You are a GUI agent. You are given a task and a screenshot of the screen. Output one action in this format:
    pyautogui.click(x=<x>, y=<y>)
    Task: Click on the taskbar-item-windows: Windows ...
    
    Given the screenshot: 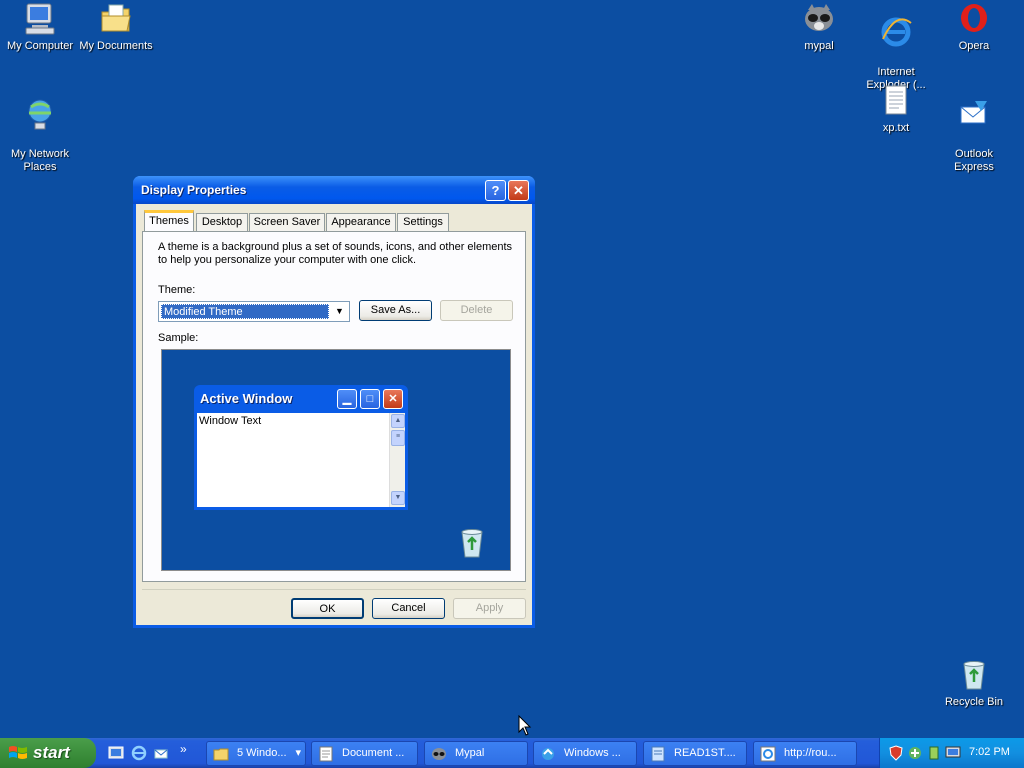 What is the action you would take?
    pyautogui.click(x=585, y=753)
    